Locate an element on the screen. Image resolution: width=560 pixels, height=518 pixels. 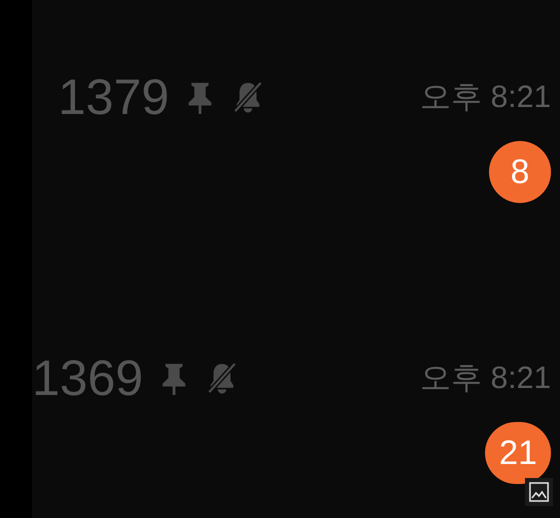
unread-badge: 8 is located at coordinates (520, 172).